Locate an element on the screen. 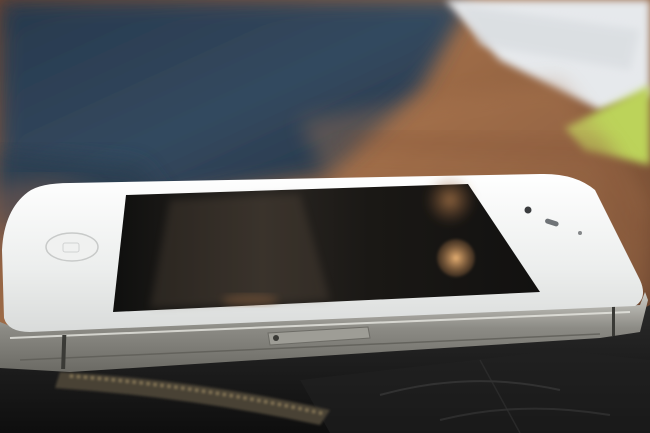  sim-eject-hole is located at coordinates (276, 338).